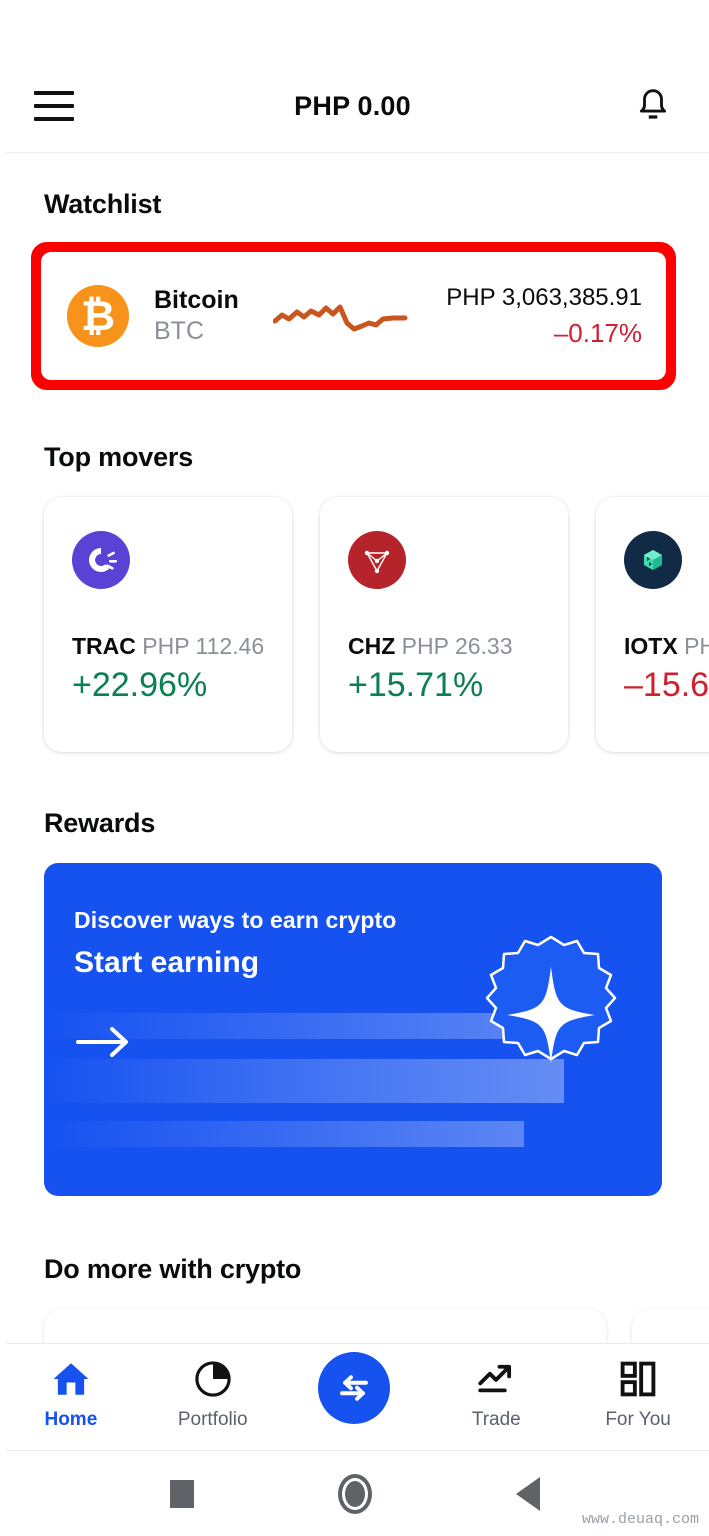 The image size is (709, 1536). I want to click on nav-label: Home, so click(71, 1419).